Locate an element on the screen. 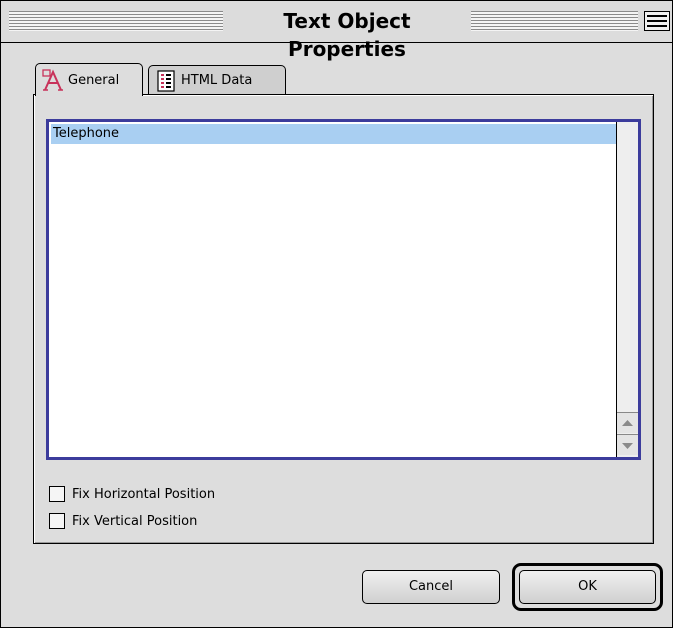 This screenshot has height=628, width=673. arrow-up-icon is located at coordinates (627, 423).